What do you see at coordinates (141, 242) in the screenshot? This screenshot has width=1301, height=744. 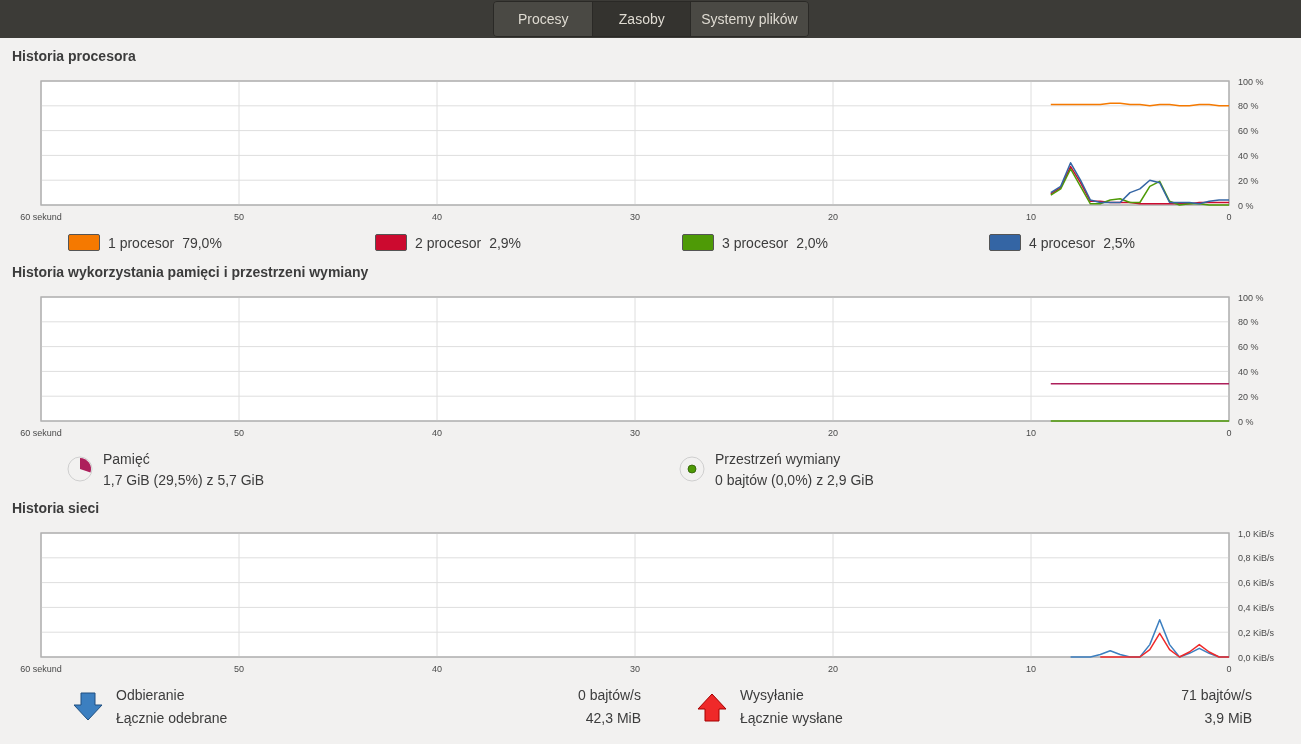 I see `legend-label: 1 procesor` at bounding box center [141, 242].